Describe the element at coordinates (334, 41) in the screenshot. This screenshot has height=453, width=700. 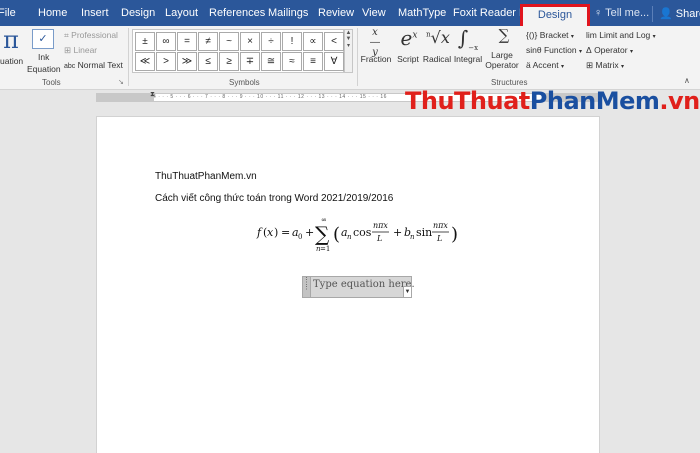
I see `symbol-button: <` at that location.